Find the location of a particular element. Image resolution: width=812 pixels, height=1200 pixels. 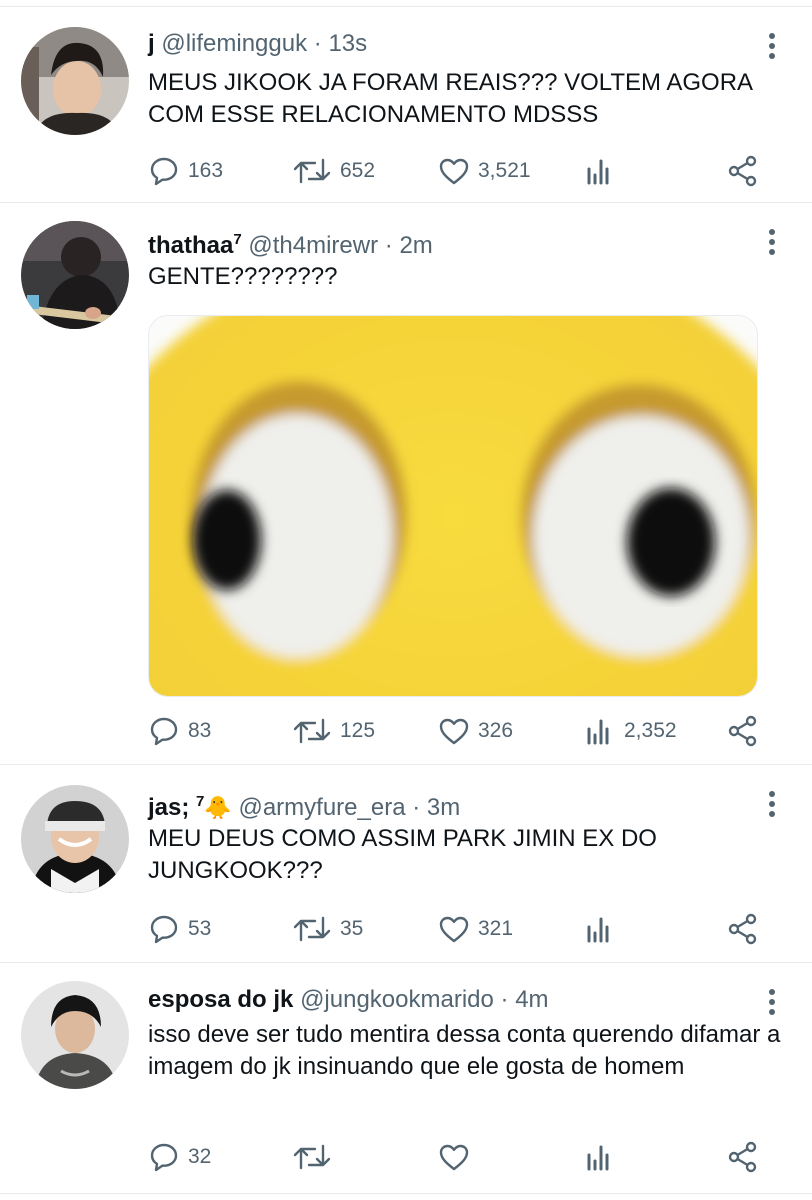

tweet-header: thathaa7 @th4mirewr · 2m is located at coordinates (290, 241).